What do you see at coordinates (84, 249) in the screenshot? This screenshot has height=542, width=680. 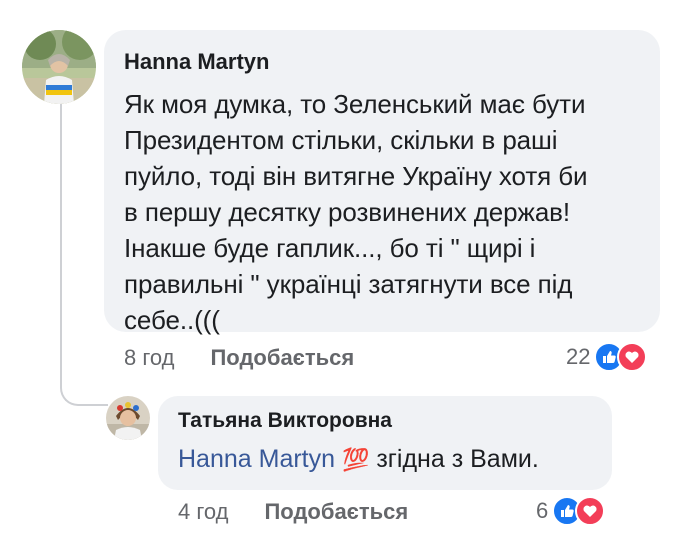 I see `thread-line` at bounding box center [84, 249].